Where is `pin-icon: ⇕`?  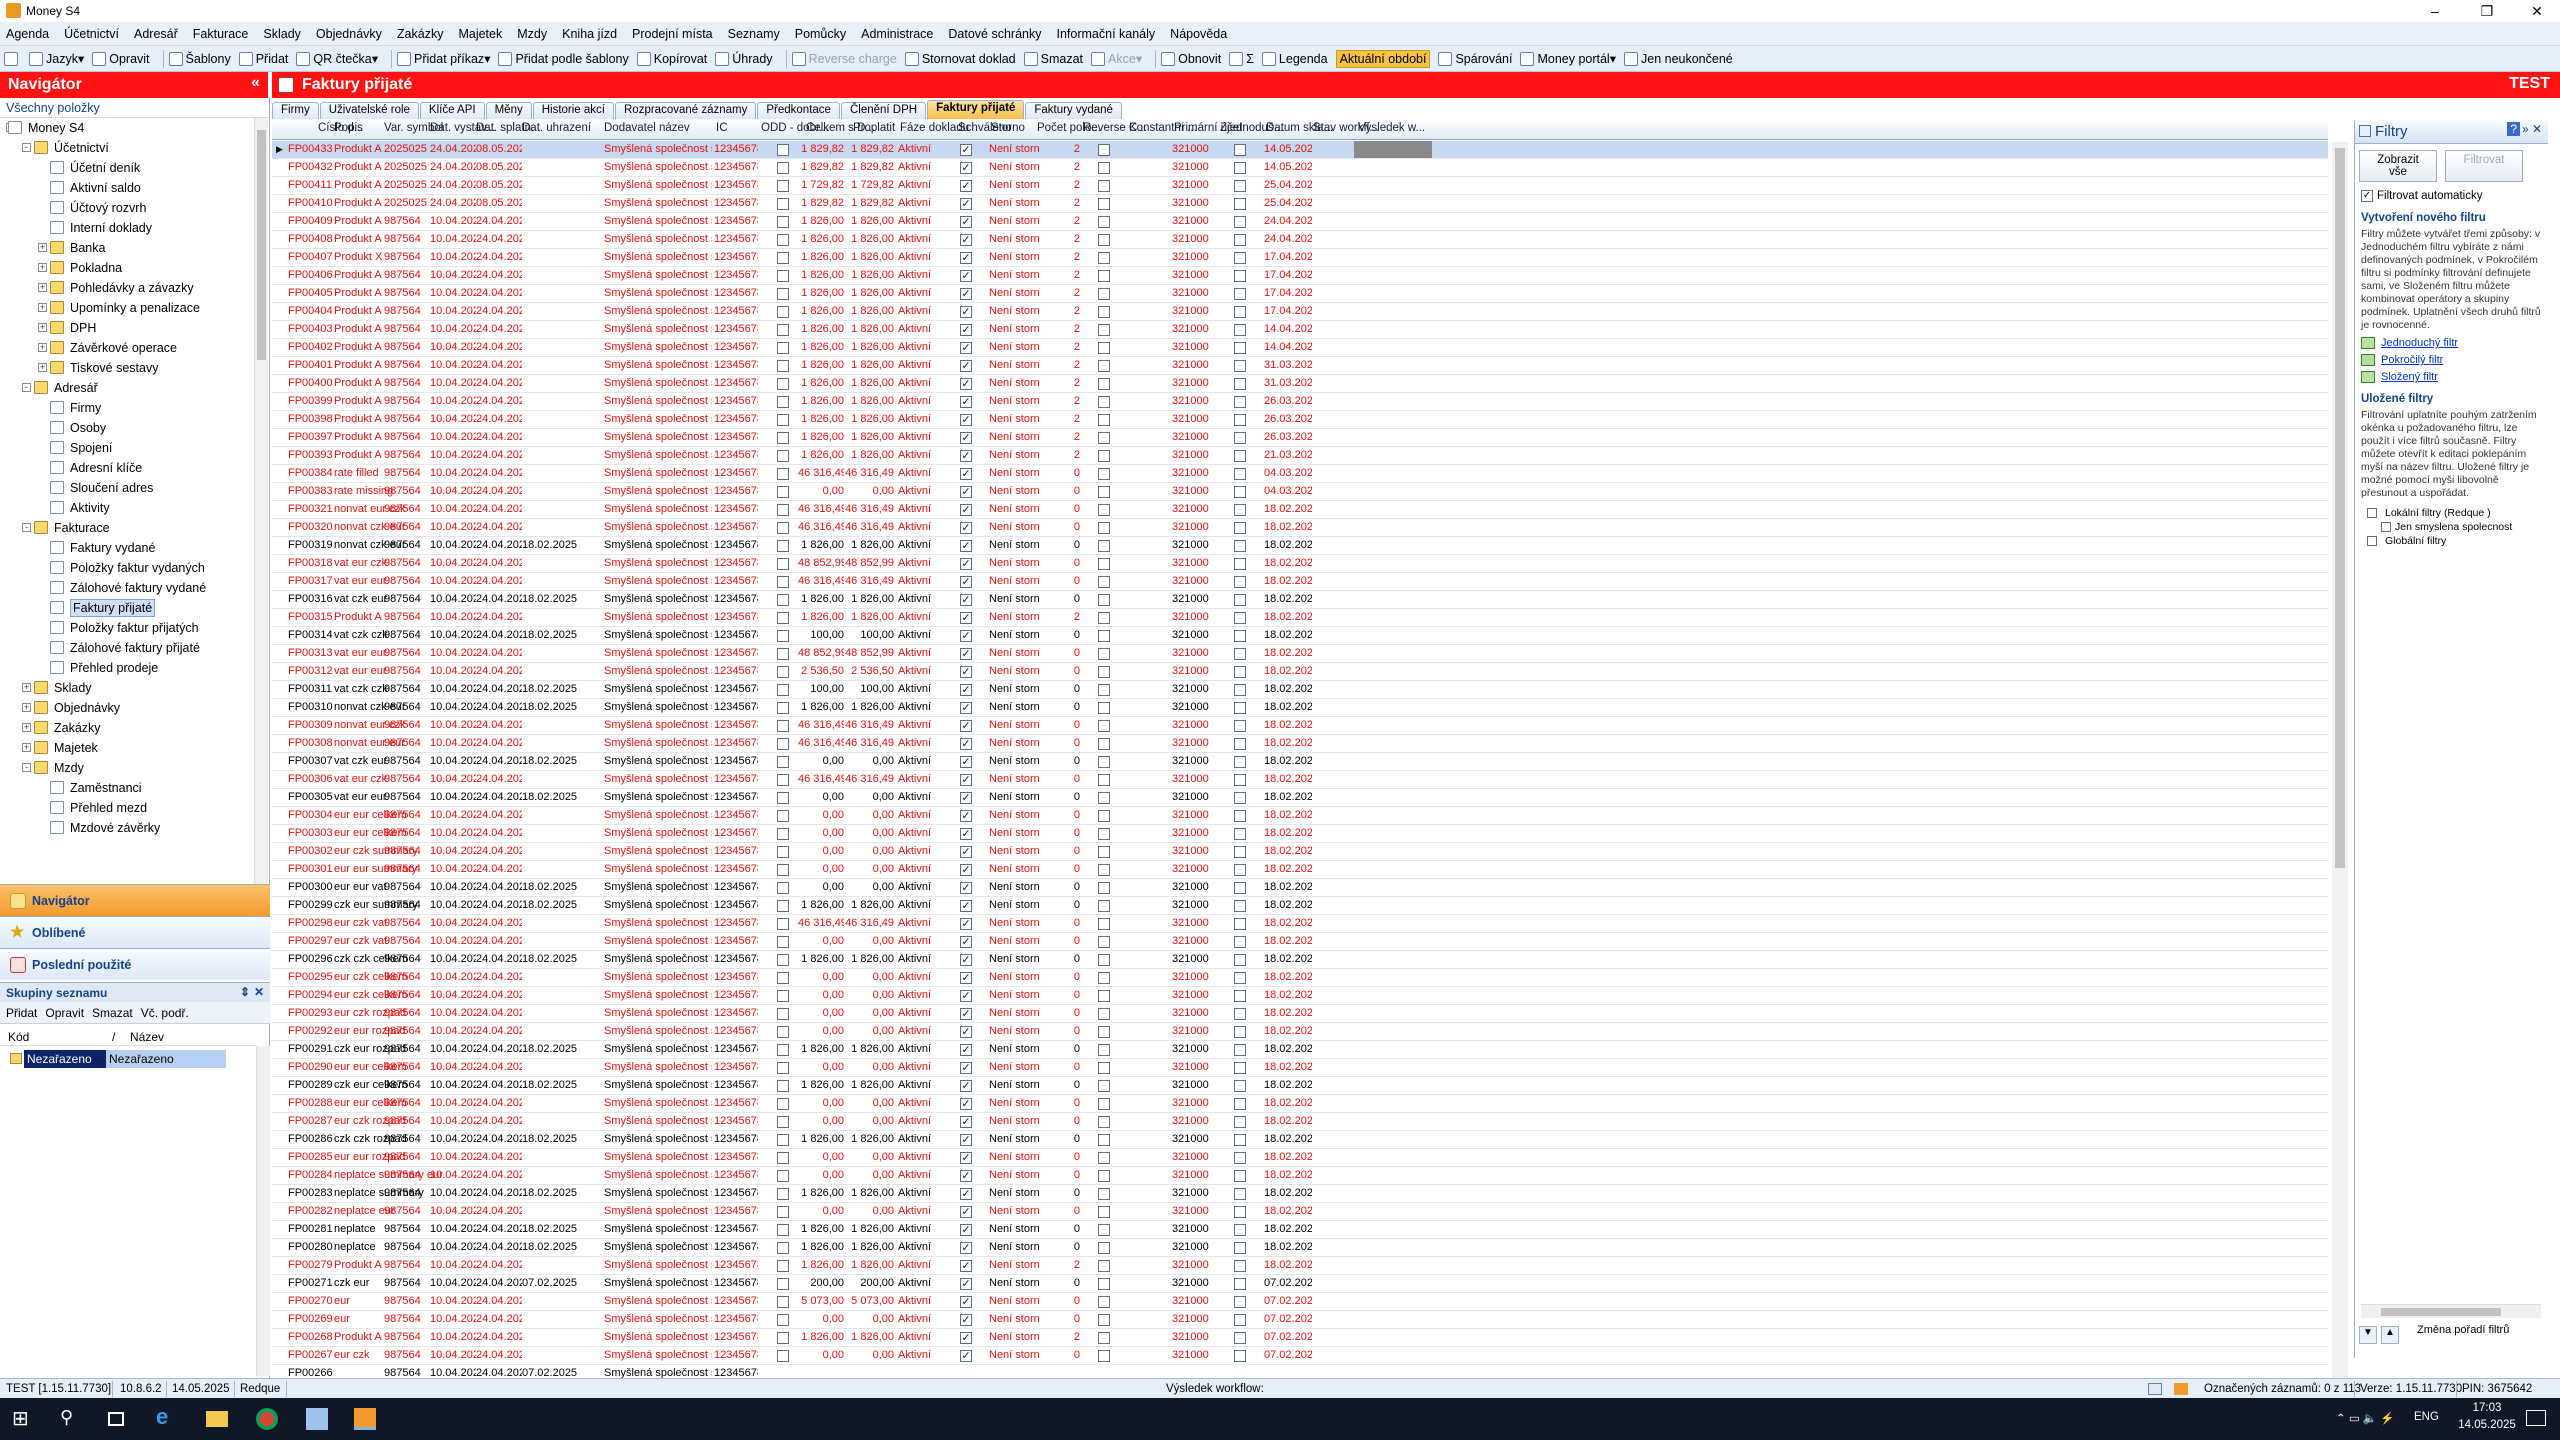 pin-icon: ⇕ is located at coordinates (245, 992).